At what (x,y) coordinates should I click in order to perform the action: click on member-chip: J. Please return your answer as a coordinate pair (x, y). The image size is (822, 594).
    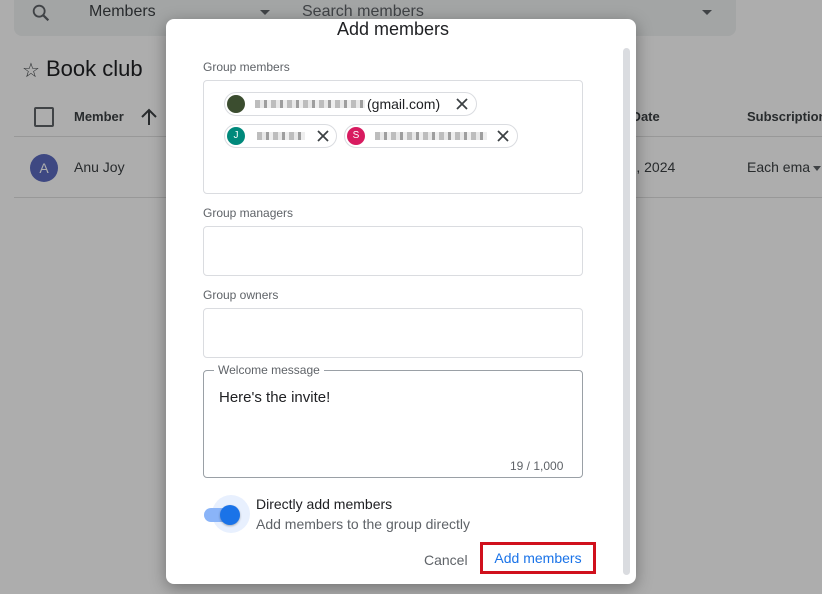
    Looking at the image, I should click on (280, 136).